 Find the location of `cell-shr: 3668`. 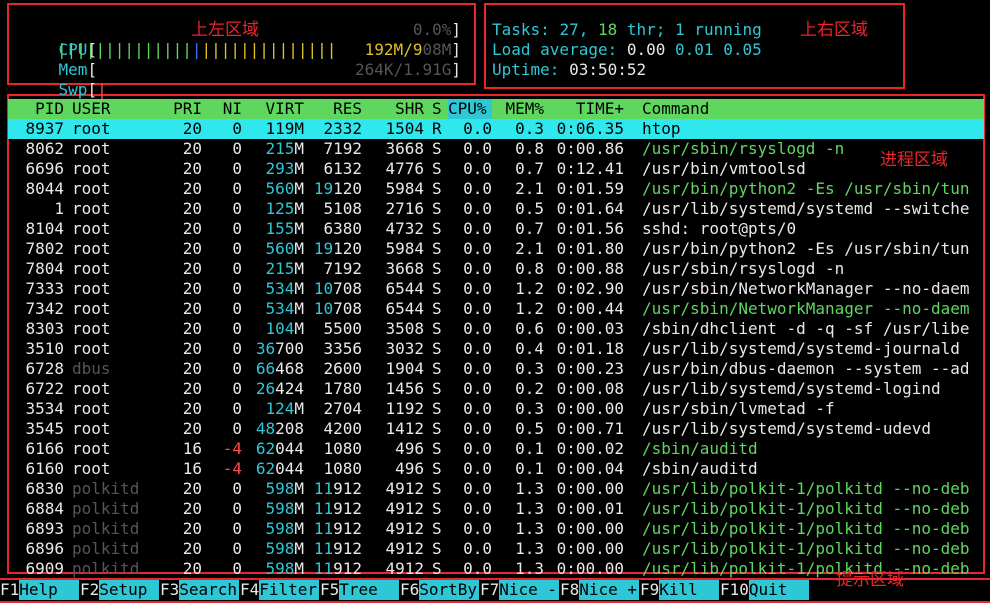

cell-shr: 3668 is located at coordinates (404, 148).